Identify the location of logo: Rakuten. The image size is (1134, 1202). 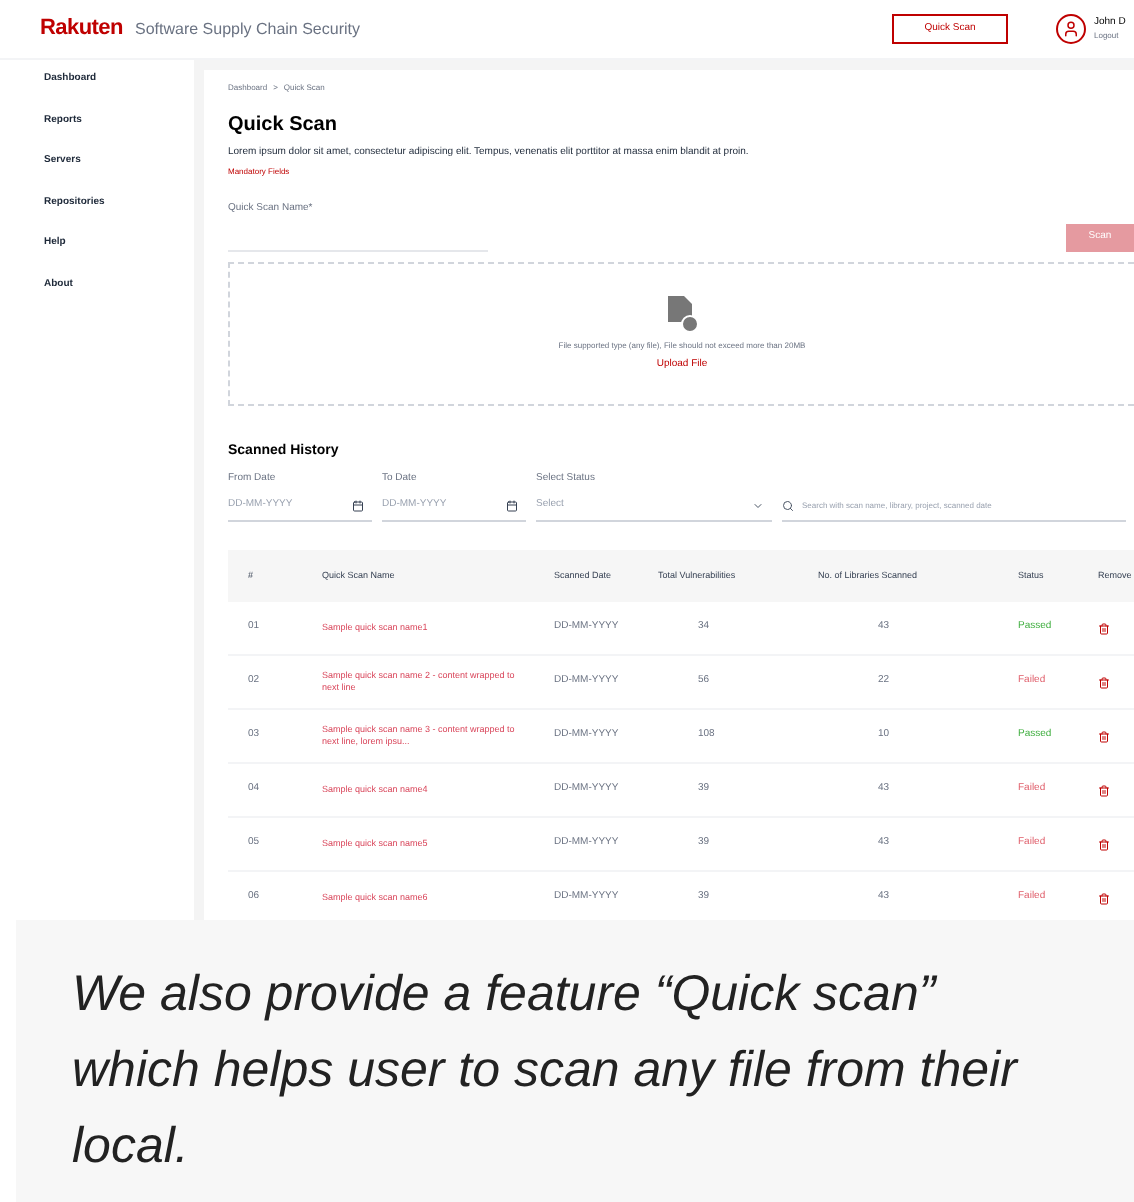
(81, 29).